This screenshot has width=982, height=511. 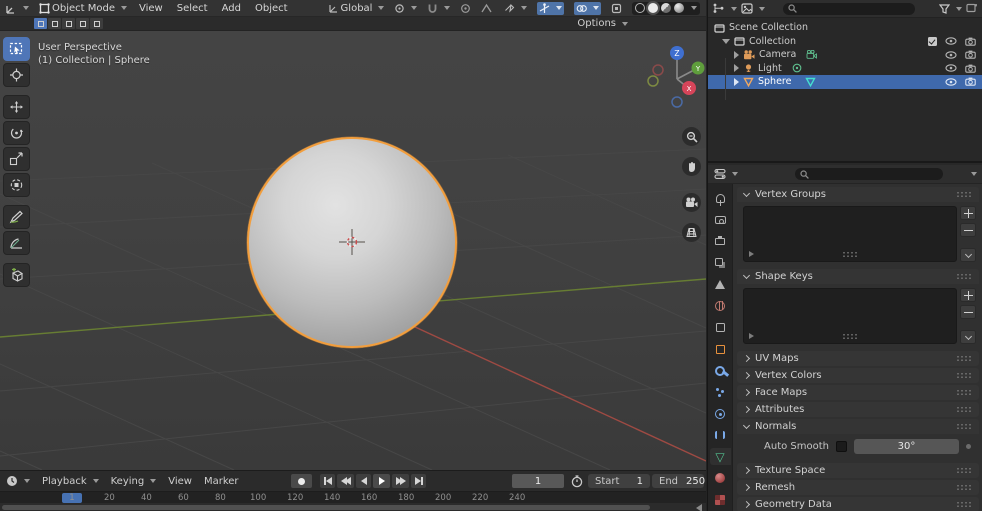 What do you see at coordinates (602, 23) in the screenshot?
I see `options-dropdown: Options` at bounding box center [602, 23].